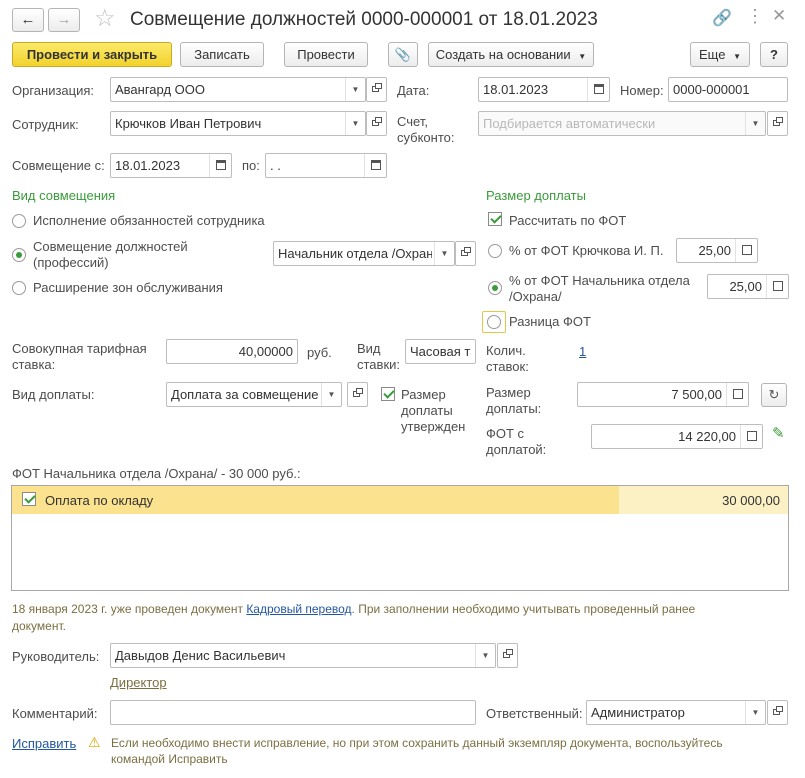 The height and width of the screenshot is (778, 805). What do you see at coordinates (71, 262) in the screenshot?
I see `radio-combination-label-2: (профессий)` at bounding box center [71, 262].